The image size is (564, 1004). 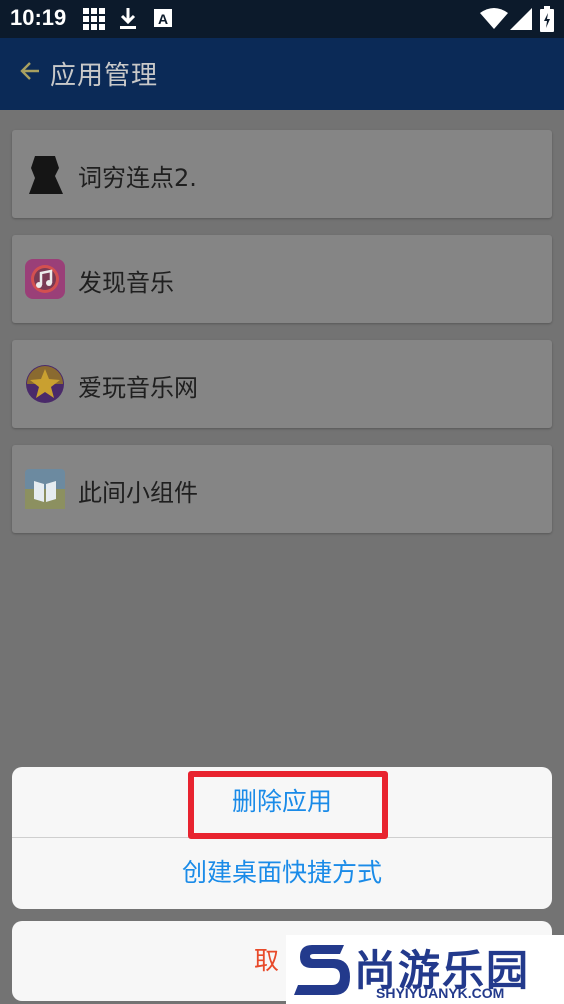 I want to click on list-item: 爱玩音乐网, so click(x=282, y=384).